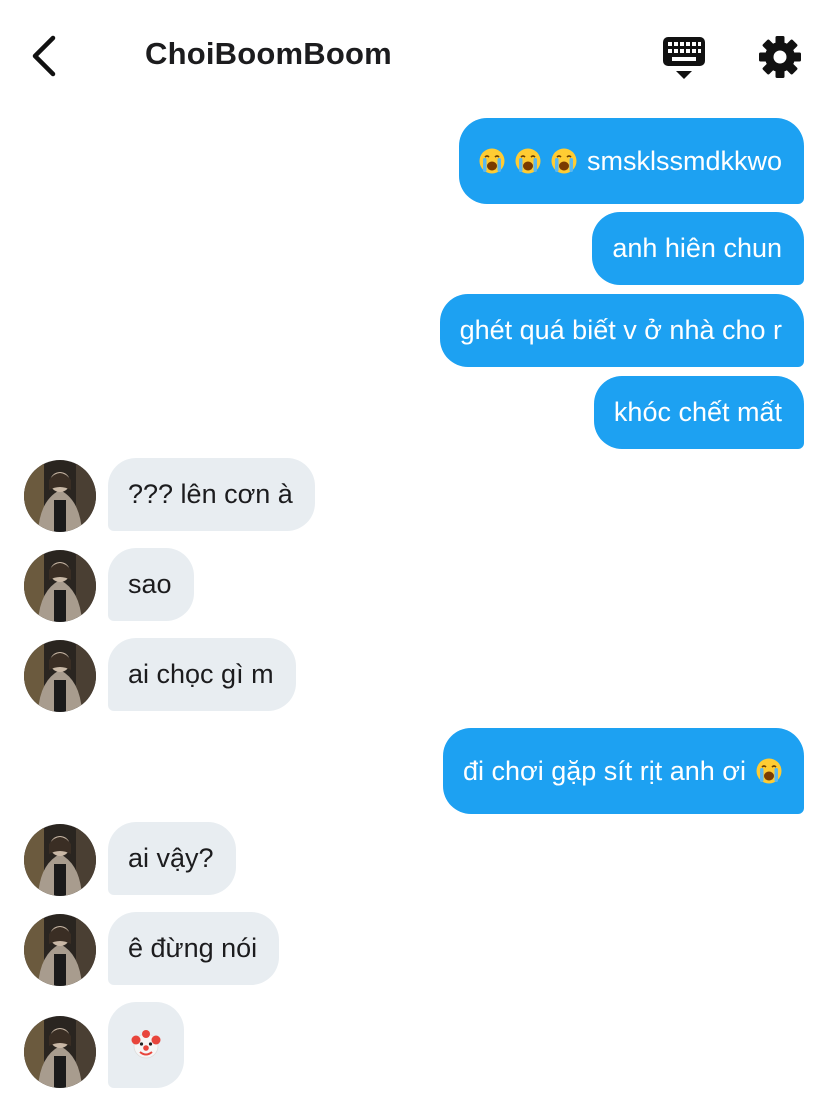 Image resolution: width=828 pixels, height=1101 pixels. I want to click on outgoing-message: đi chơi gặp sít rịt anh ơi, so click(623, 771).